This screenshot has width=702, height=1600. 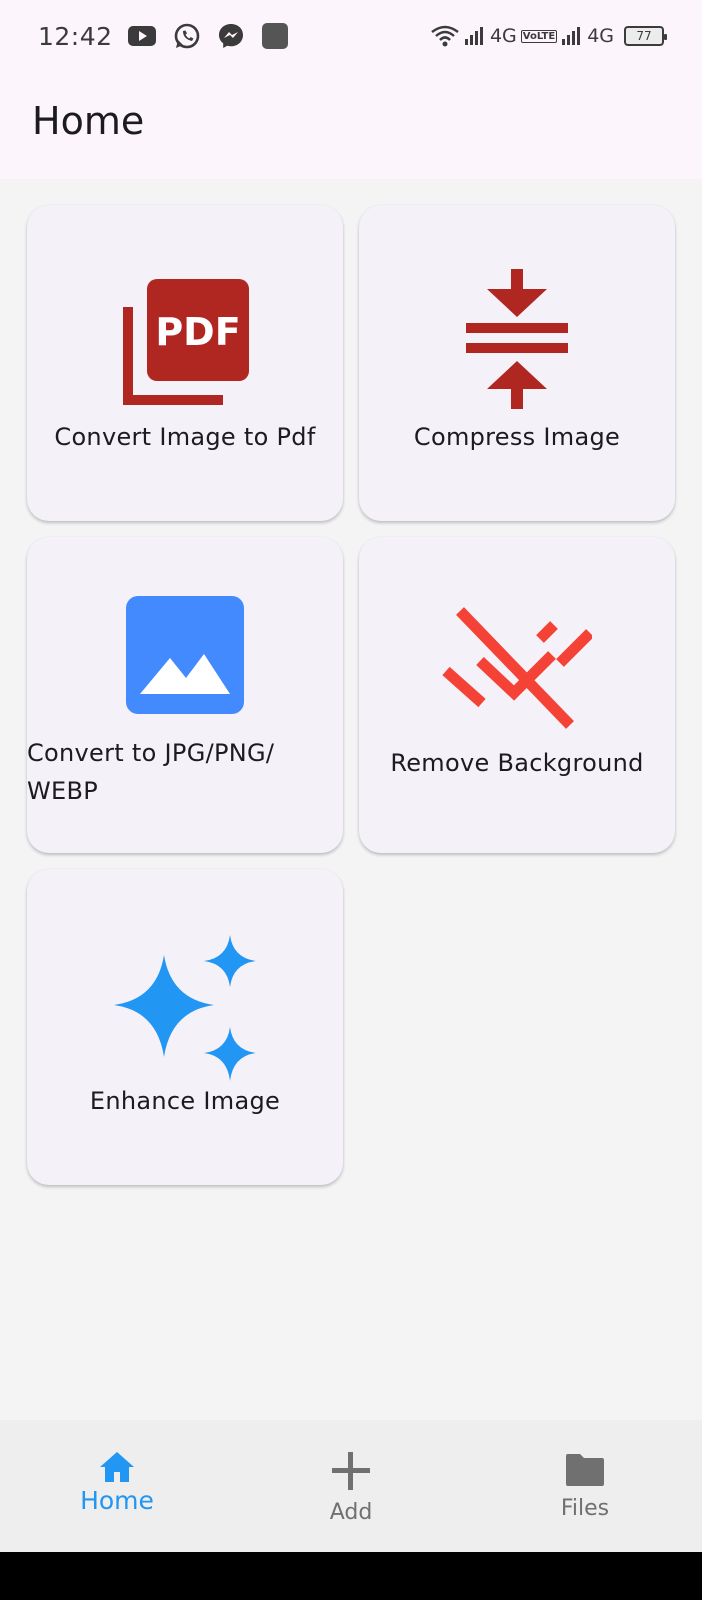 I want to click on network-type-1: 4G, so click(x=503, y=36).